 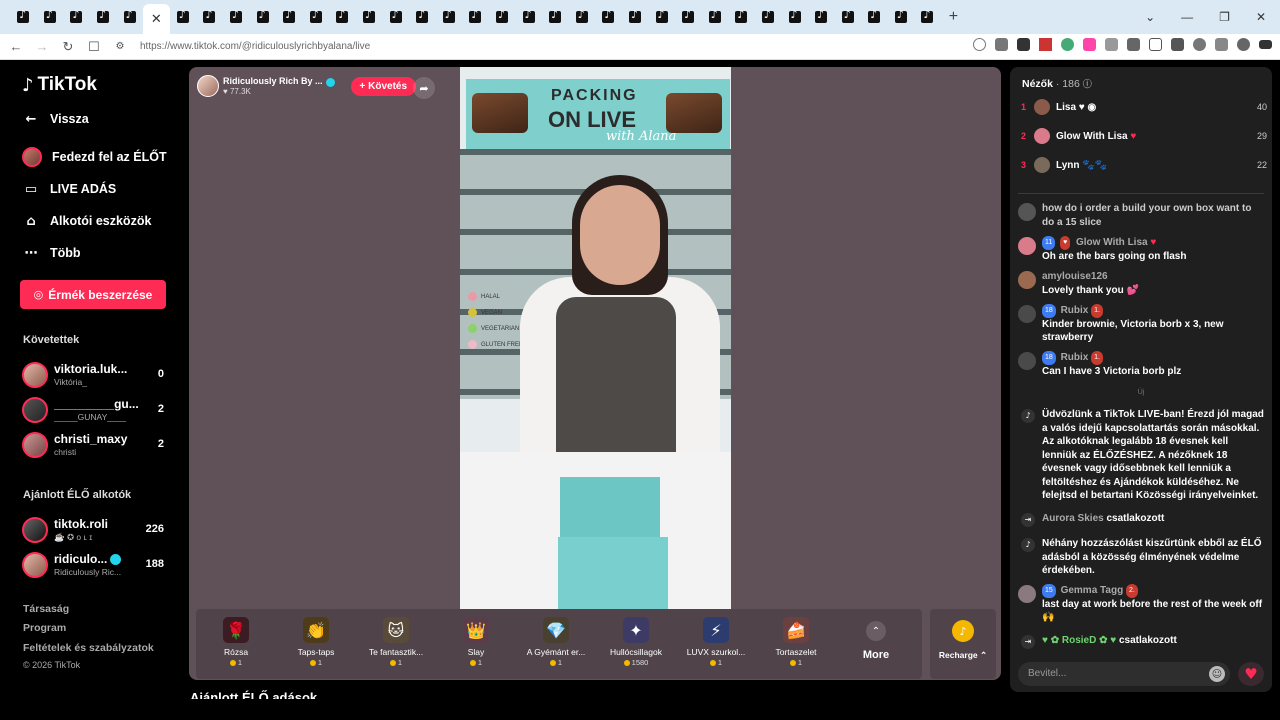 I want to click on following-account: christi_maxy christi 2, so click(x=93, y=445).